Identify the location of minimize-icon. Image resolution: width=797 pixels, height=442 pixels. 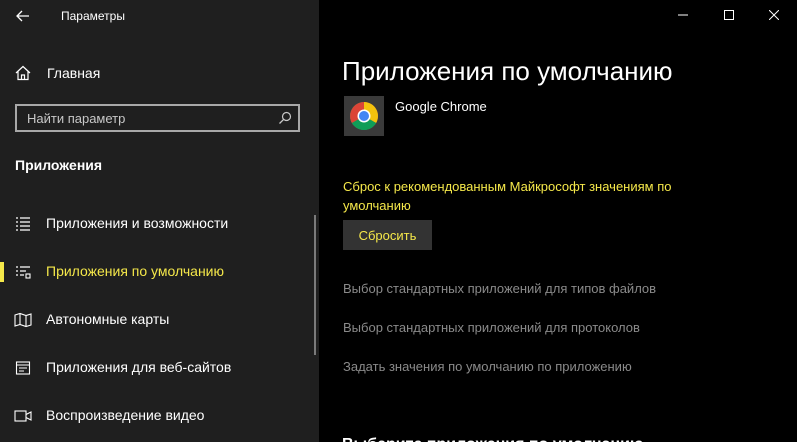
(683, 15).